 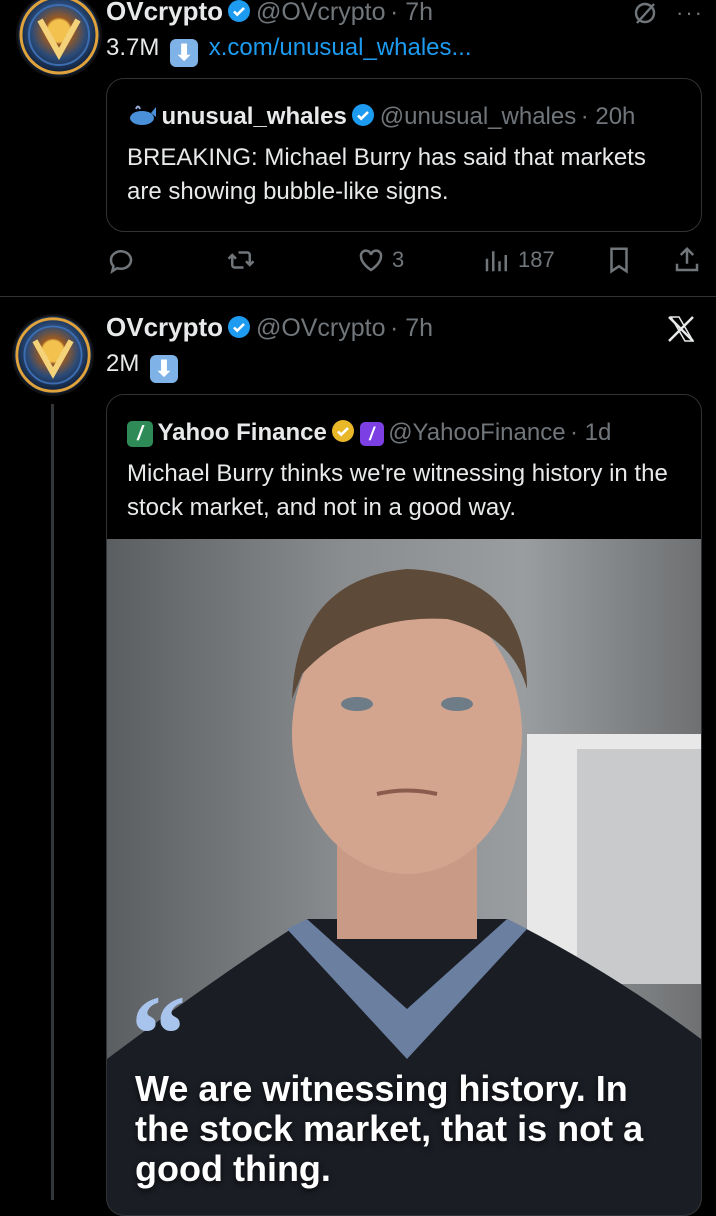 I want to click on views-count: 187, so click(x=536, y=259).